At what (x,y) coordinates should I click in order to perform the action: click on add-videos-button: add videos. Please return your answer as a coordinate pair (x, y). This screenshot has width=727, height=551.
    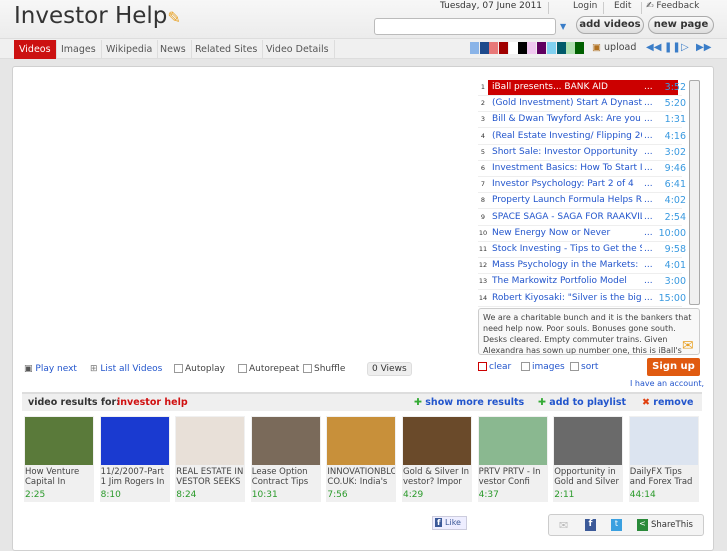
    Looking at the image, I should click on (610, 25).